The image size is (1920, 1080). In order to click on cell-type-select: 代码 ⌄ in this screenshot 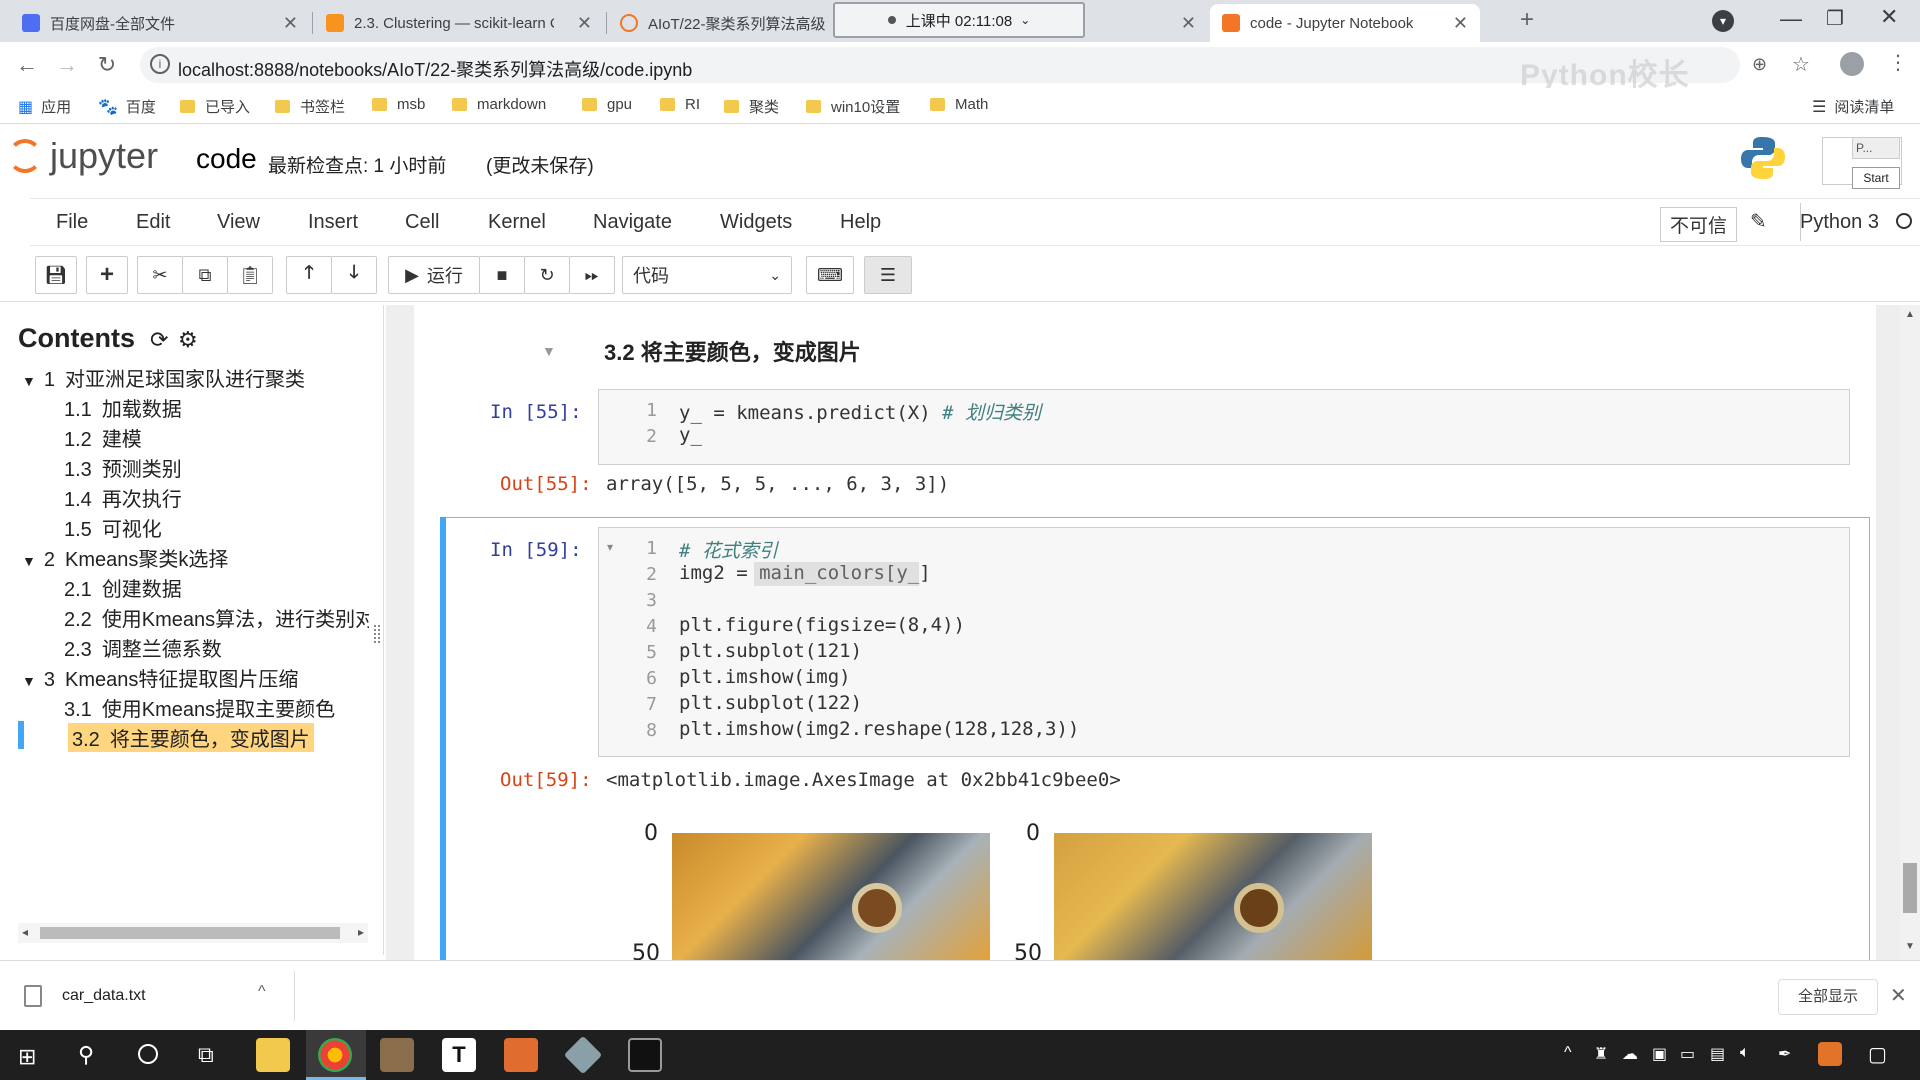, I will do `click(707, 275)`.